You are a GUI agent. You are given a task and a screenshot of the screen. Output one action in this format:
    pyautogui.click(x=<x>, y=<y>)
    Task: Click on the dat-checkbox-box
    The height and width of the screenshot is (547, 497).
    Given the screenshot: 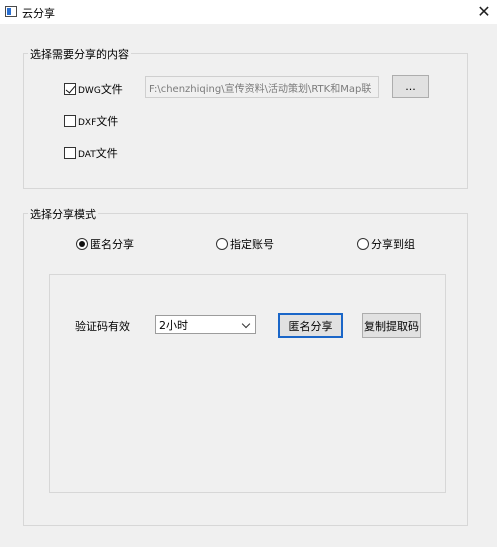 What is the action you would take?
    pyautogui.click(x=70, y=153)
    